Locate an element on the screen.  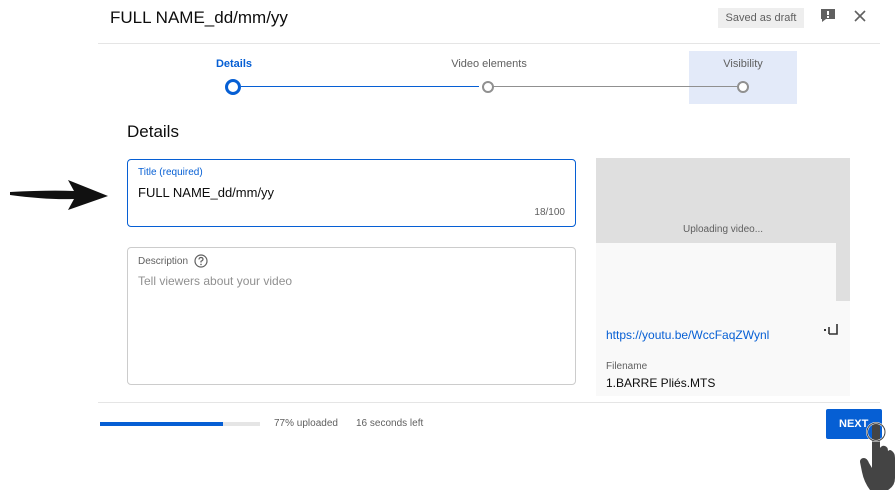
video-title-header: FULL NAME_dd/mm/yy is located at coordinates (199, 17).